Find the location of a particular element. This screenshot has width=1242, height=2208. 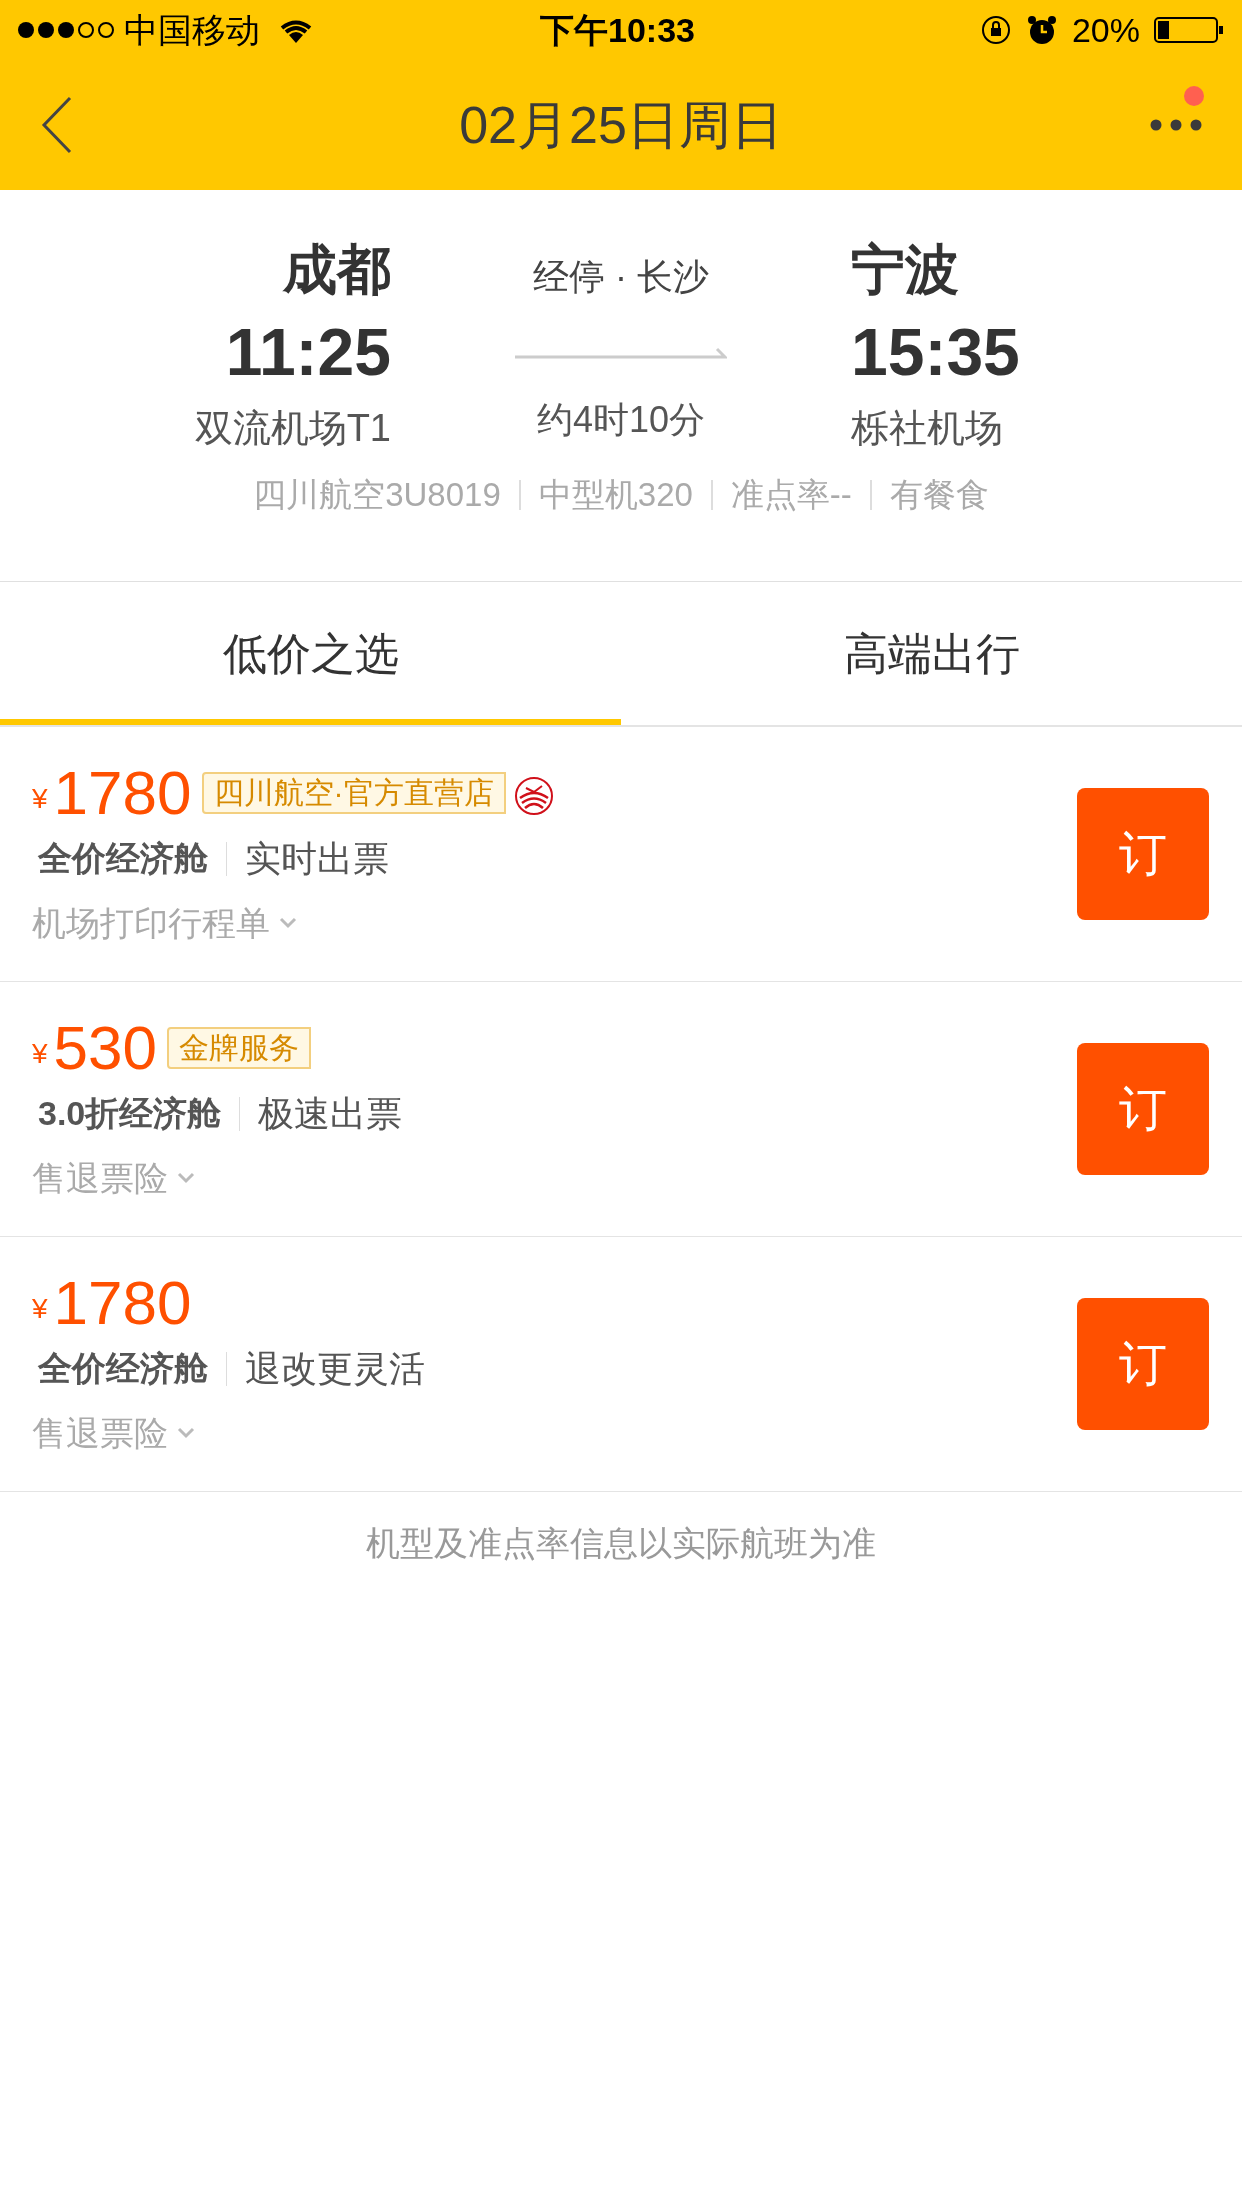

arrival-airport: 栎社机场 is located at coordinates (927, 428).